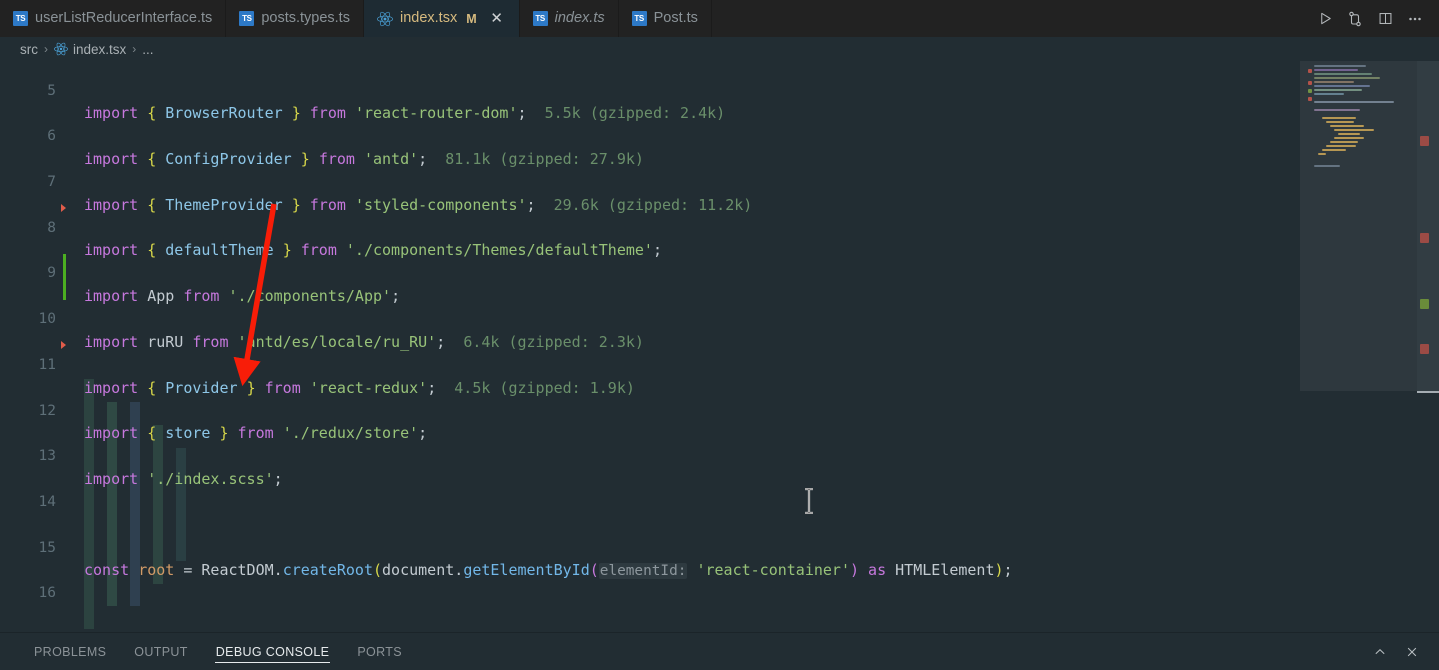  What do you see at coordinates (1385, 19) in the screenshot?
I see `split-editor-right-icon` at bounding box center [1385, 19].